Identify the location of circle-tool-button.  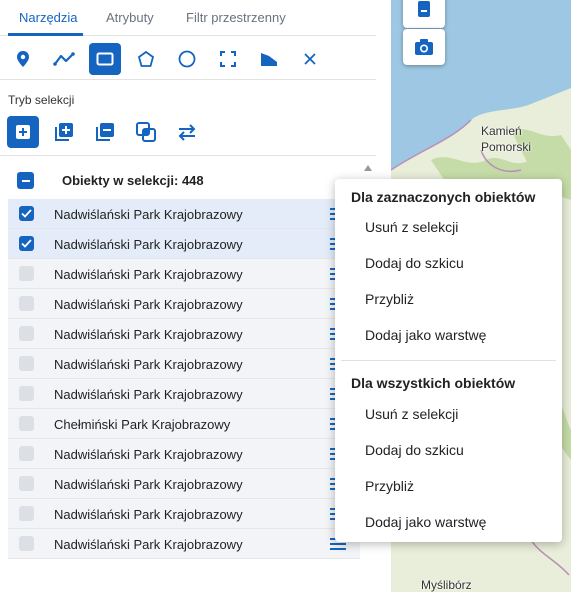
(187, 59).